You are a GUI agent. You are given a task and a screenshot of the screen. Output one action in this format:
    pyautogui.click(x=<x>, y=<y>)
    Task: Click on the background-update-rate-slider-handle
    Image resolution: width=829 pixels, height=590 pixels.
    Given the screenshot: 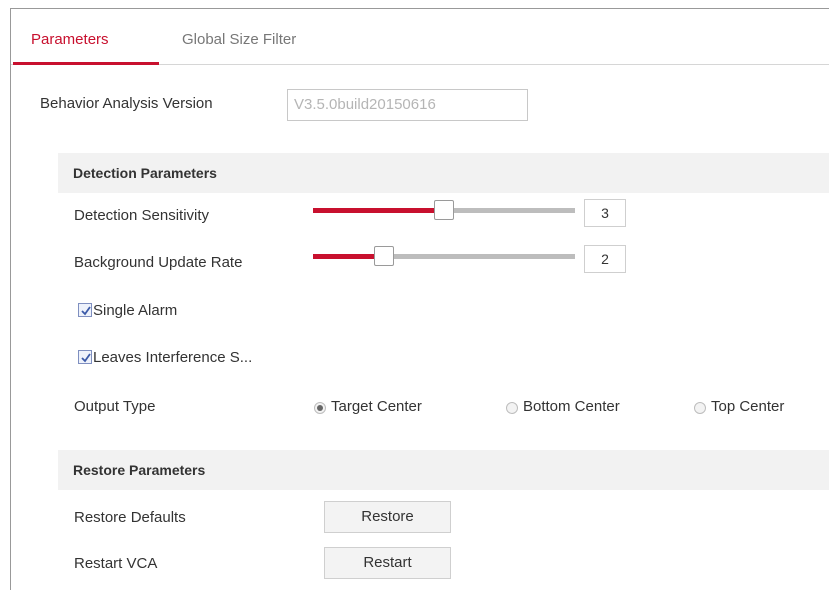 What is the action you would take?
    pyautogui.click(x=384, y=256)
    